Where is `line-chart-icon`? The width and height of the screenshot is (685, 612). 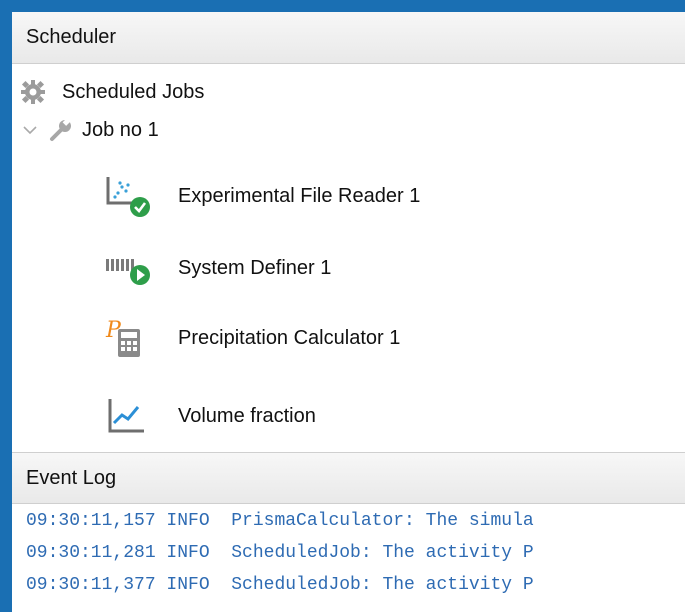
line-chart-icon is located at coordinates (128, 416).